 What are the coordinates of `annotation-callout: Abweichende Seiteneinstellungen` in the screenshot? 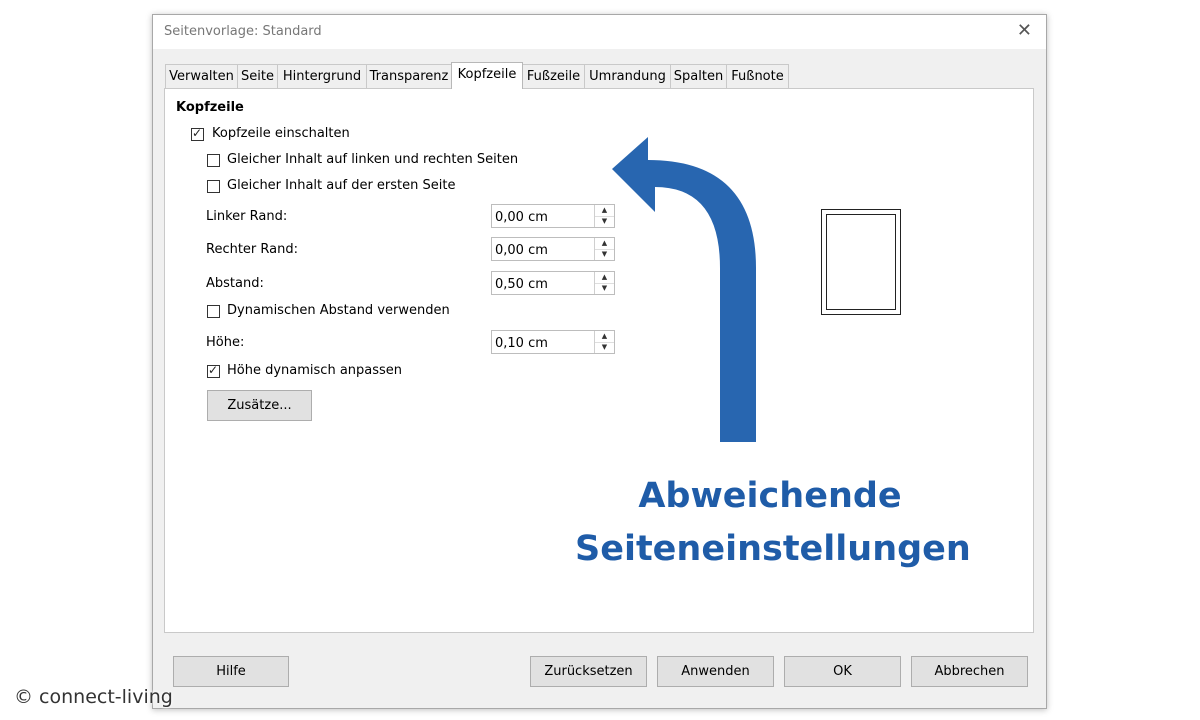 It's located at (773, 523).